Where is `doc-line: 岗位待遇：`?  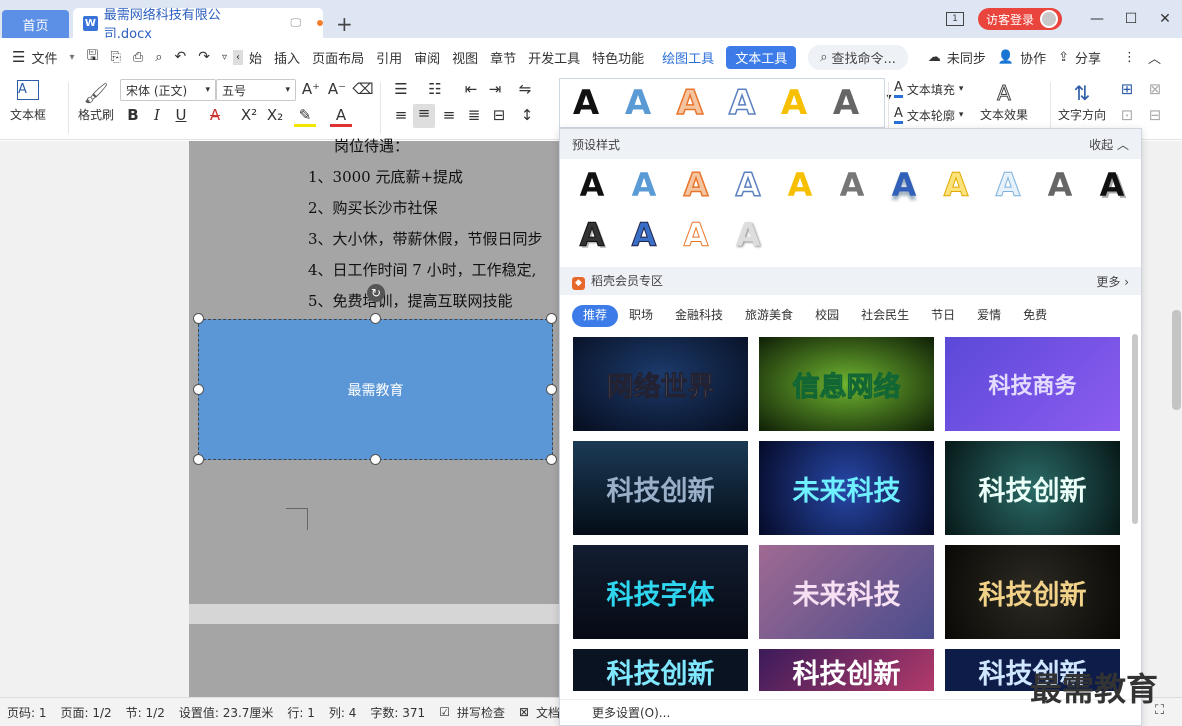 doc-line: 岗位待遇： is located at coordinates (371, 145).